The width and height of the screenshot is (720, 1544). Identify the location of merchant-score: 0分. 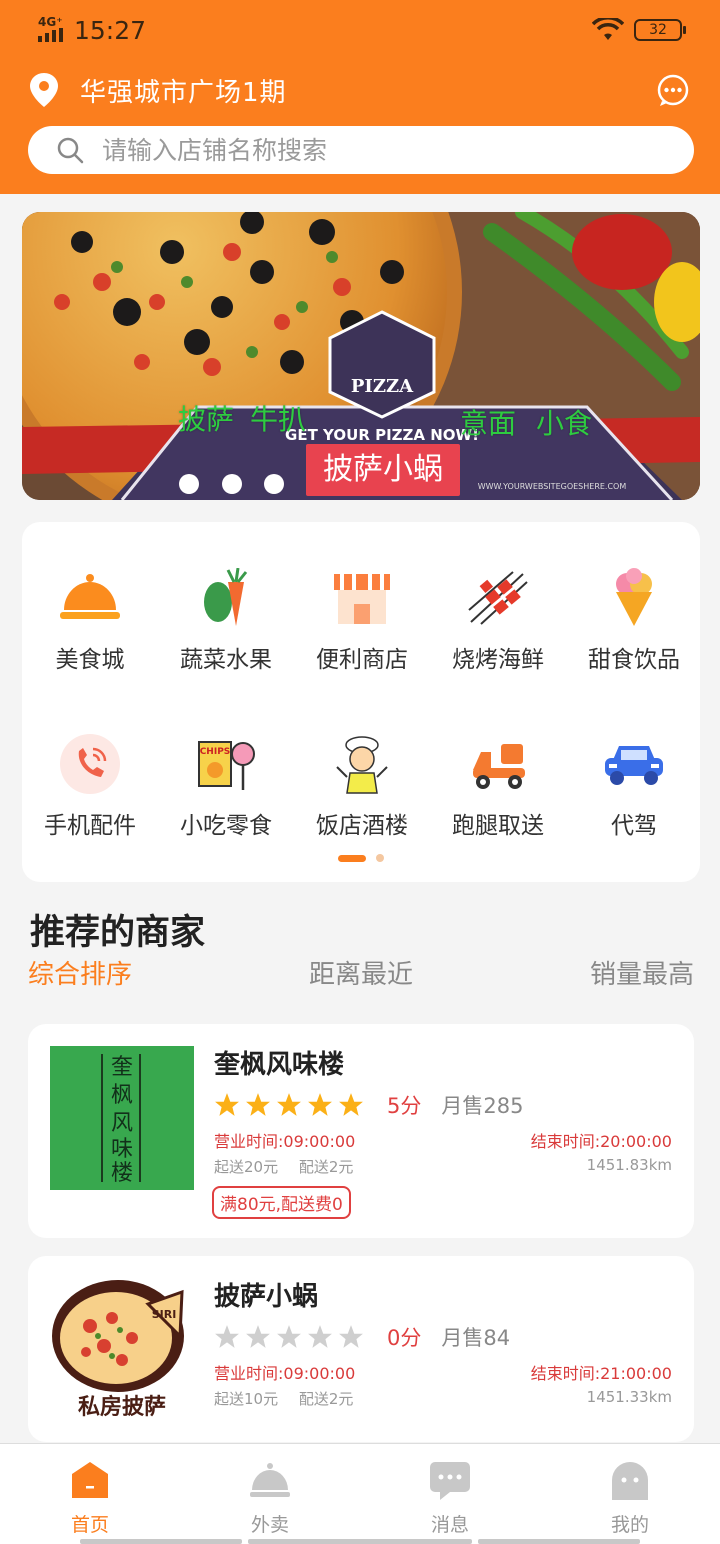
(404, 1338).